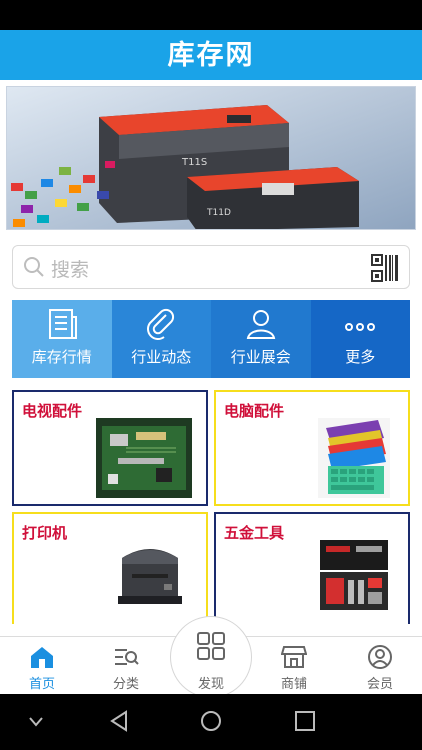 This screenshot has width=422, height=750. Describe the element at coordinates (379, 684) in the screenshot. I see `tab-label: 会员` at that location.